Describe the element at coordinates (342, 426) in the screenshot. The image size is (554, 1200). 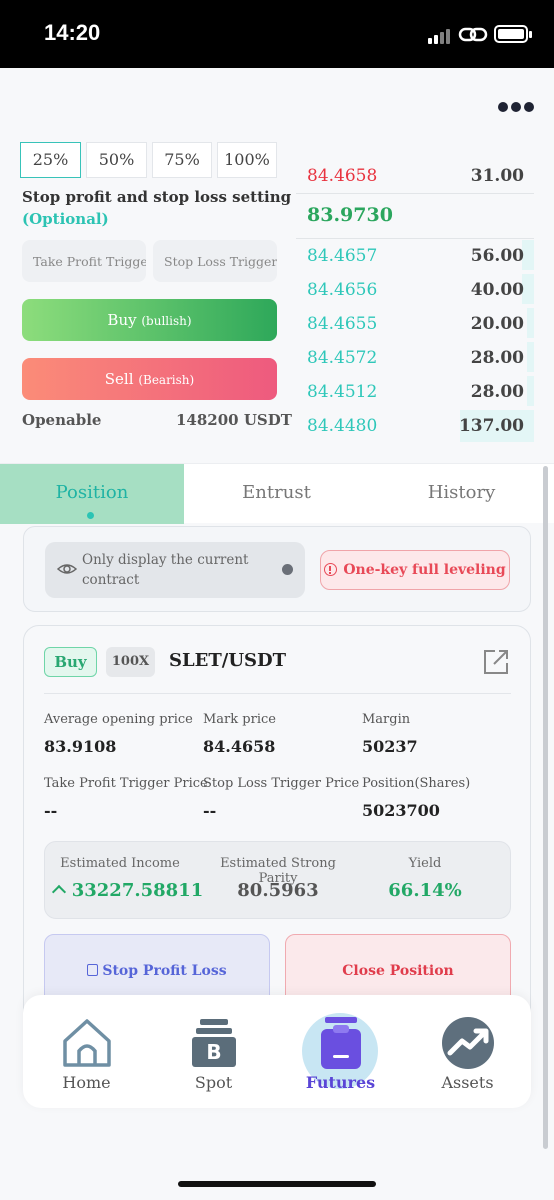
I see `bid-price: 84.4480` at that location.